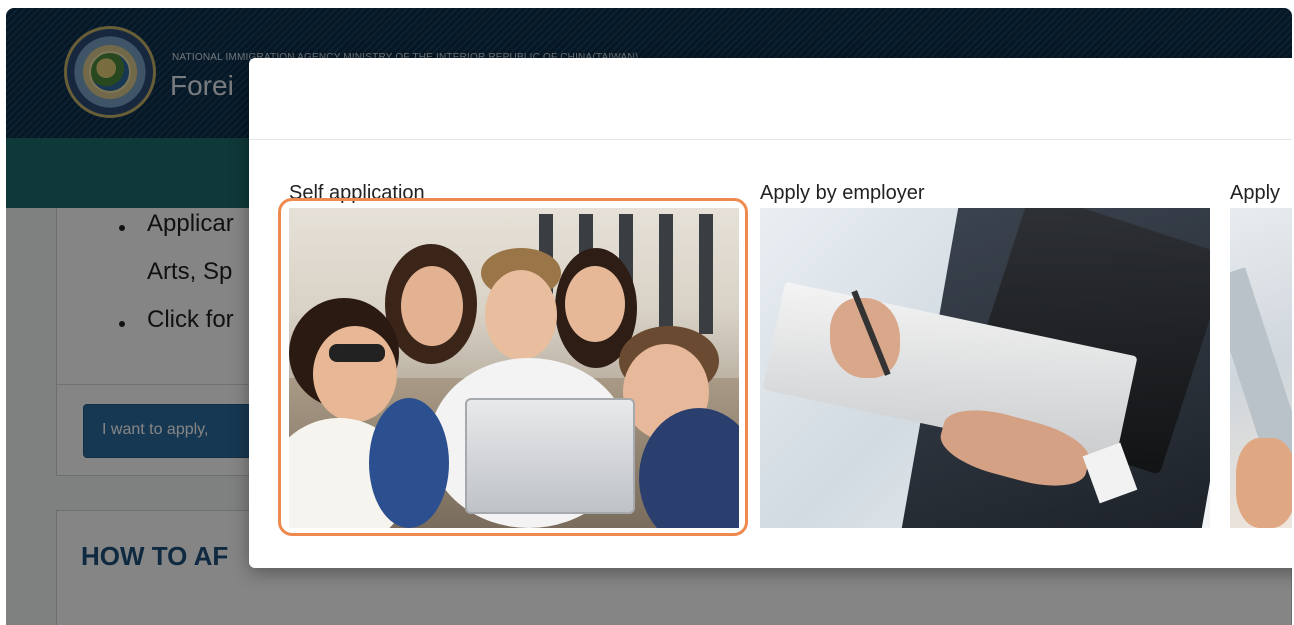 Image resolution: width=1294 pixels, height=625 pixels. Describe the element at coordinates (1261, 368) in the screenshot. I see `partial-photo` at that location.